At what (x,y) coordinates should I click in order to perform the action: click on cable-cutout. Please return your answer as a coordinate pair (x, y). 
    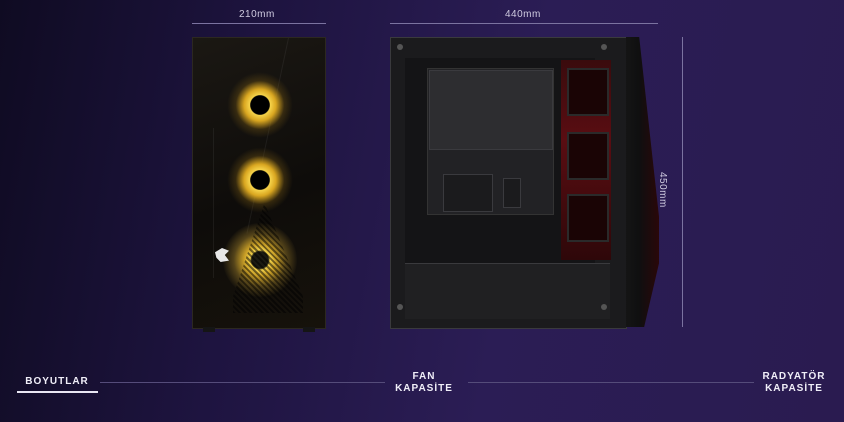
    Looking at the image, I should click on (468, 193).